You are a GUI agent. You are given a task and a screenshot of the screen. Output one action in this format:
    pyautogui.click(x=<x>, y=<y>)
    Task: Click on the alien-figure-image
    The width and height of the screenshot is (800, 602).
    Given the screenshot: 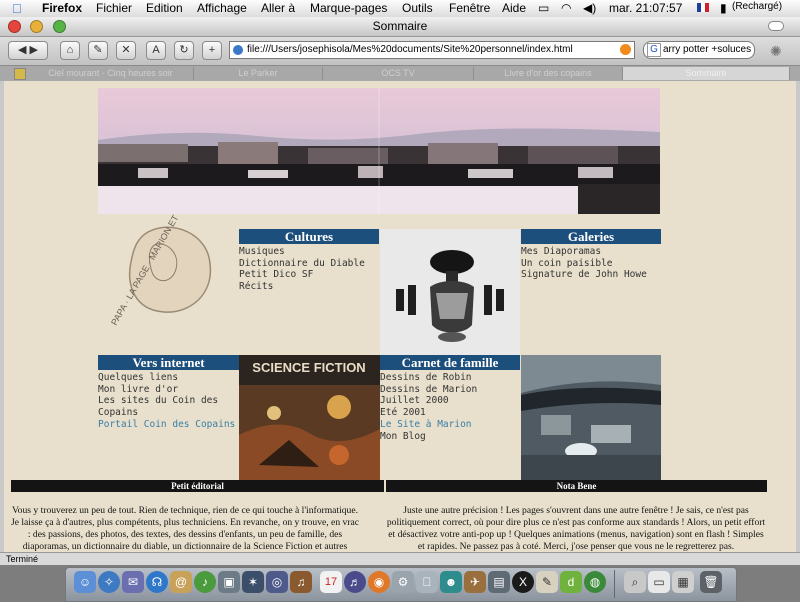 What is the action you would take?
    pyautogui.click(x=450, y=292)
    